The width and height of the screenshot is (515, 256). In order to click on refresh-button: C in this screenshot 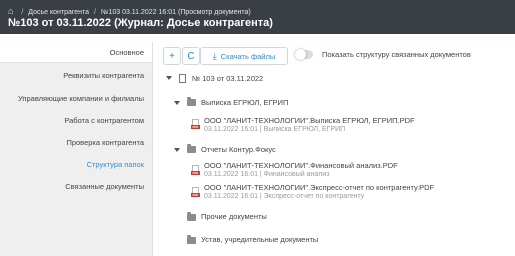, I will do `click(191, 56)`.